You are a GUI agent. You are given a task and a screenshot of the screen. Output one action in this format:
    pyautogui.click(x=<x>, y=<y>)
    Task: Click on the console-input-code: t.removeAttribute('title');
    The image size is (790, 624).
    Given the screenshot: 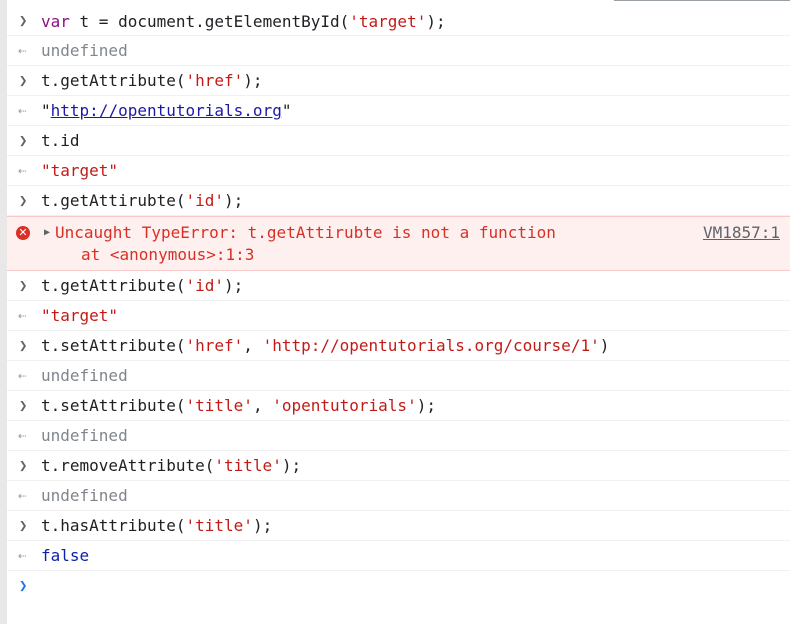 What is the action you would take?
    pyautogui.click(x=171, y=465)
    